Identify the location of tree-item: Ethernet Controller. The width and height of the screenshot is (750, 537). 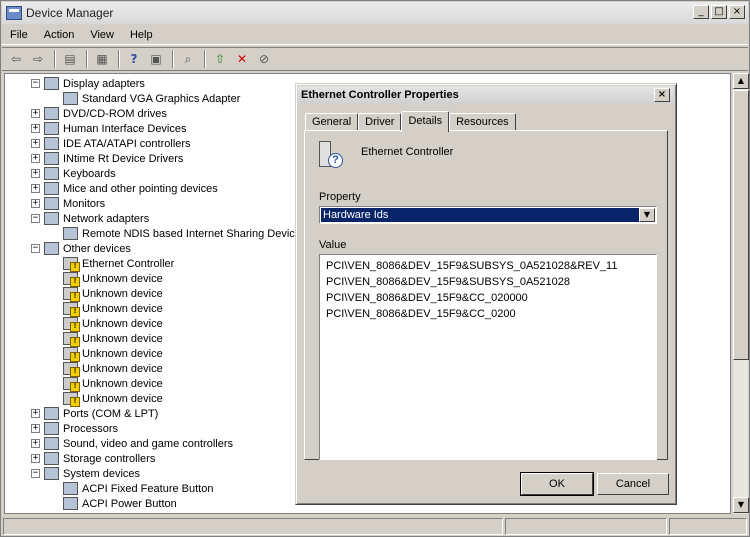
(119, 264).